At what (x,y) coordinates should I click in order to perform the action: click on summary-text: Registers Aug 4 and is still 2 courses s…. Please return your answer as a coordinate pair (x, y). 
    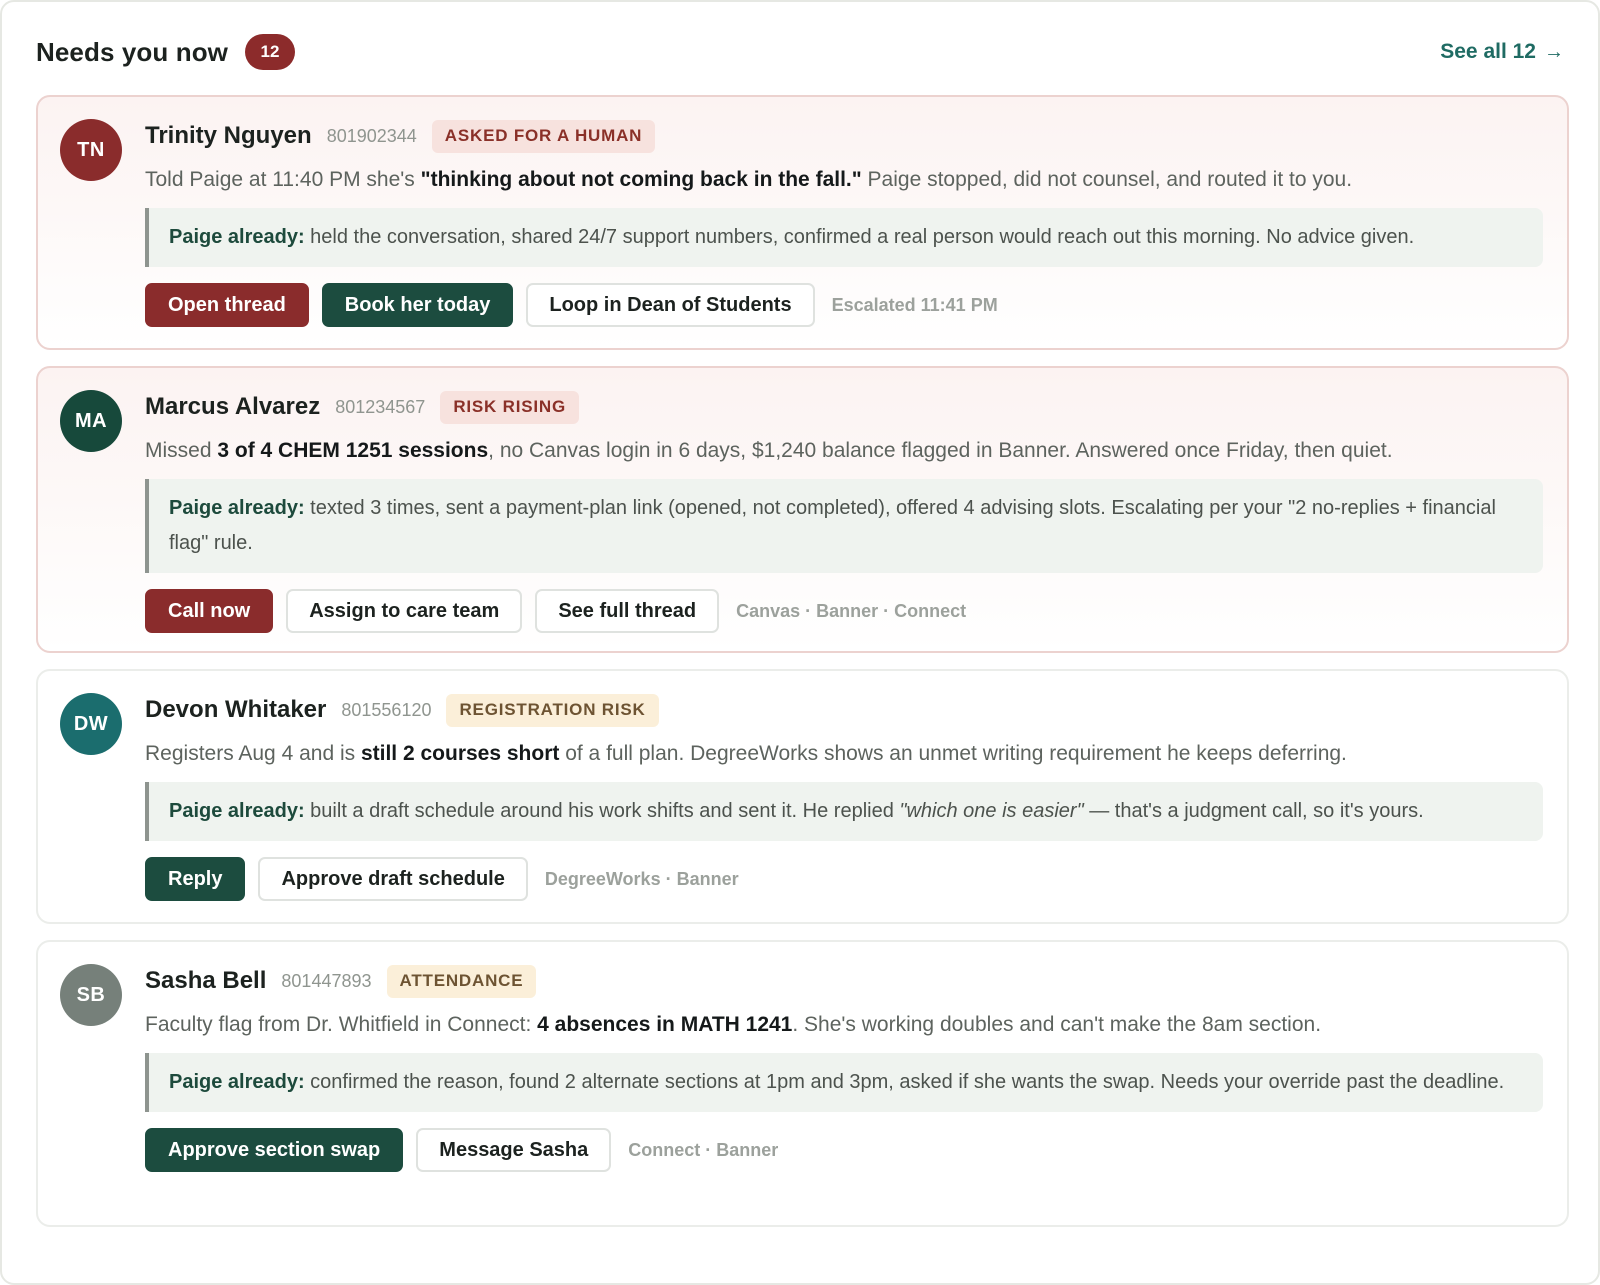
    Looking at the image, I should click on (844, 754).